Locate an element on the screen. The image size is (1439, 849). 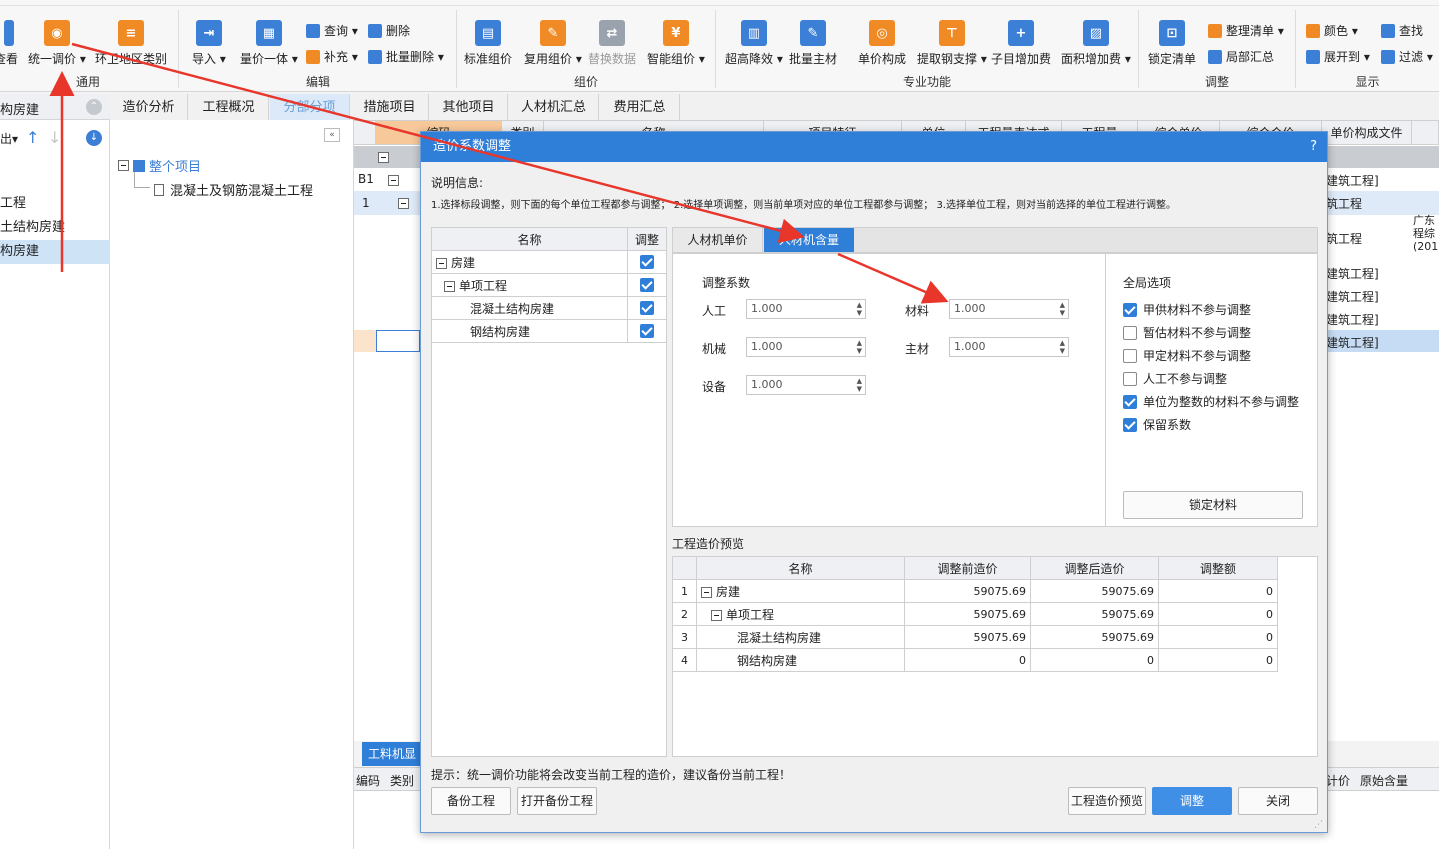
lock-material-button: 锁定材料 is located at coordinates (1213, 505).